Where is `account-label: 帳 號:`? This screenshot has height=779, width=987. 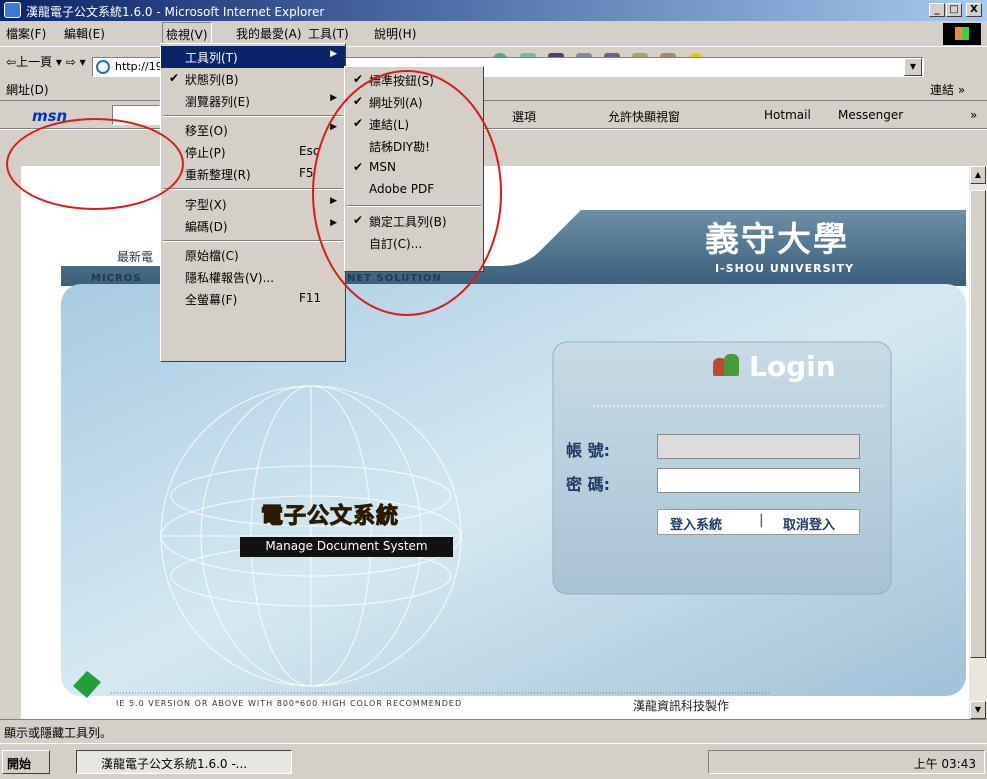 account-label: 帳 號: is located at coordinates (588, 450).